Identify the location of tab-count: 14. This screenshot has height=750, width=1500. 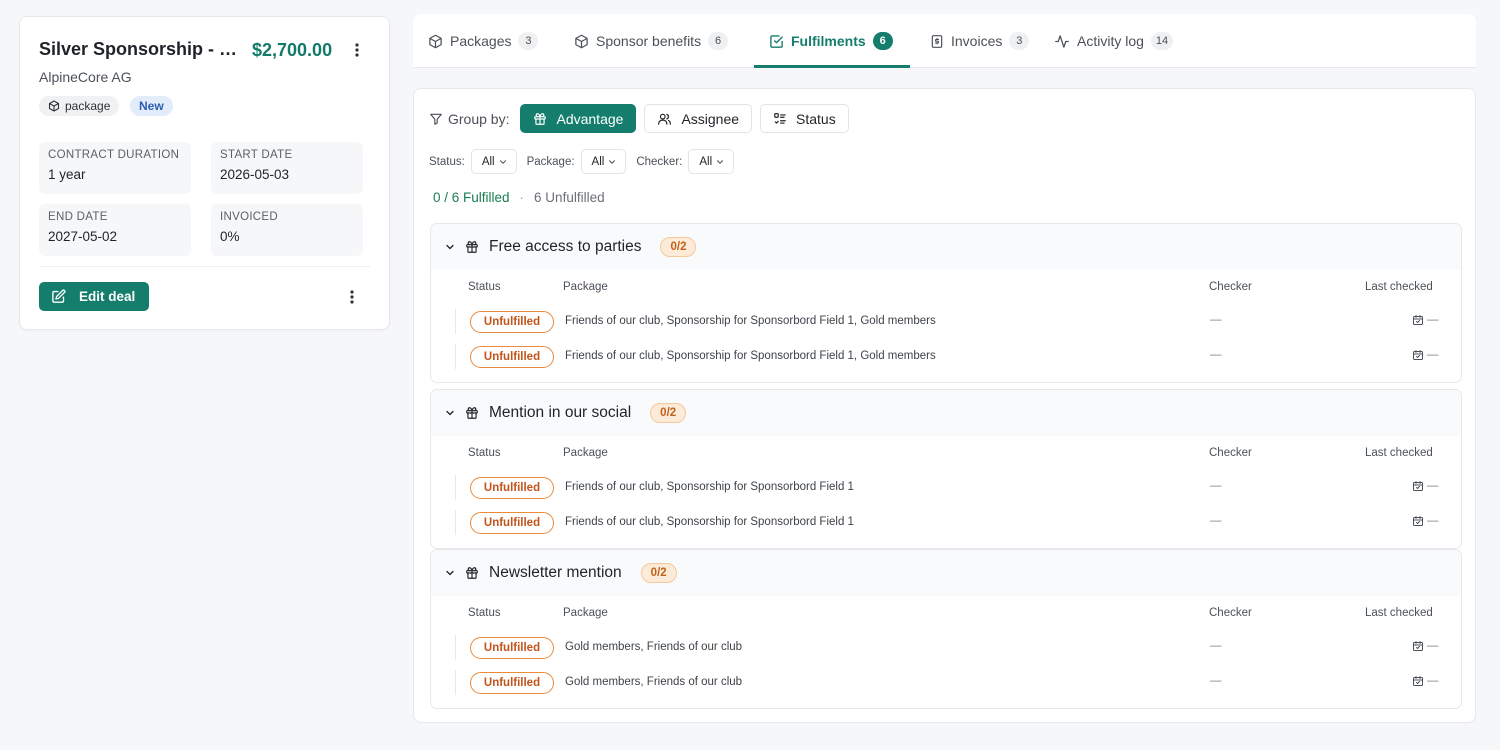
(1162, 41).